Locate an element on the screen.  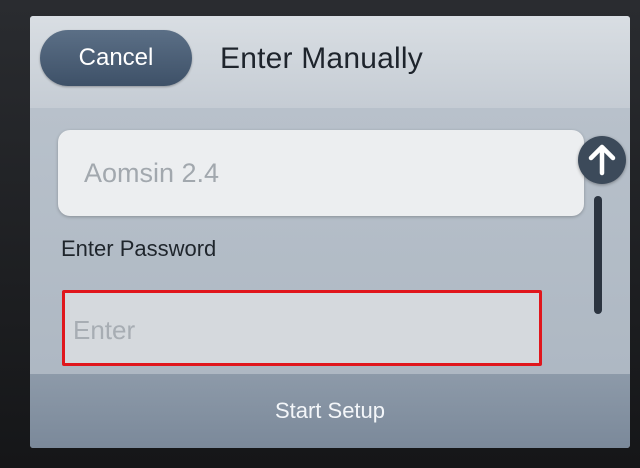
cancel-button: Cancel is located at coordinates (116, 58).